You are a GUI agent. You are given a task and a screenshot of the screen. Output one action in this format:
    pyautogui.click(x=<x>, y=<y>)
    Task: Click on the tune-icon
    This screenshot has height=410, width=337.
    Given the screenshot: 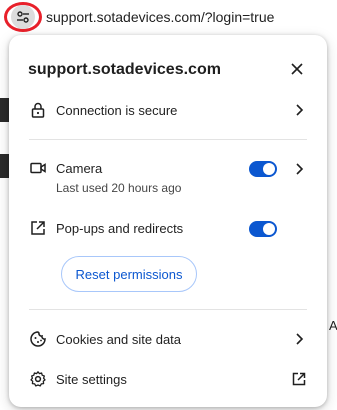 What is the action you would take?
    pyautogui.click(x=23, y=17)
    